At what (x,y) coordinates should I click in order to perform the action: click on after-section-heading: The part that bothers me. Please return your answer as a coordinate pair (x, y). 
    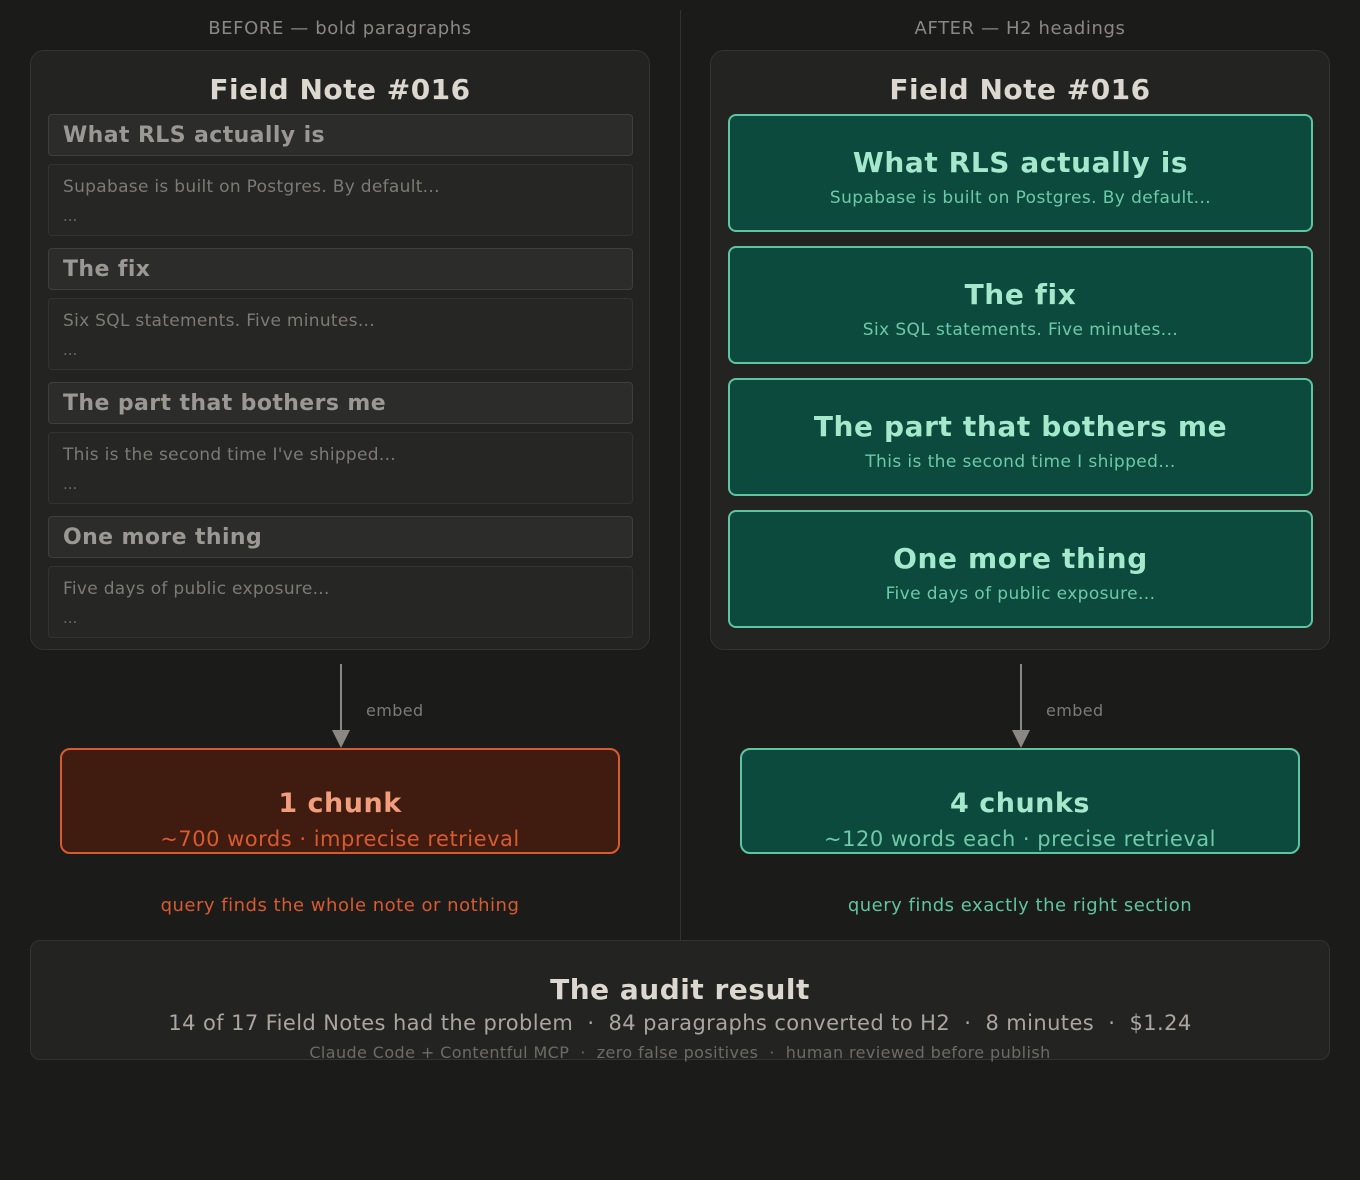
    Looking at the image, I should click on (1020, 426).